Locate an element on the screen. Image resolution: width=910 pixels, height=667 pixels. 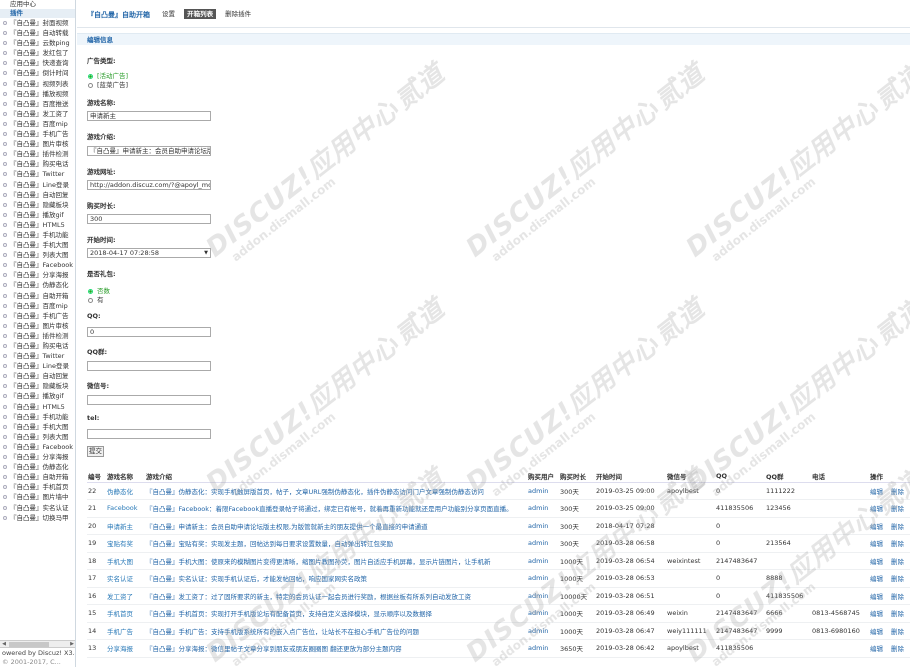
sidebar-item: 『自凸曼』视频列表 is located at coordinates (37, 84).